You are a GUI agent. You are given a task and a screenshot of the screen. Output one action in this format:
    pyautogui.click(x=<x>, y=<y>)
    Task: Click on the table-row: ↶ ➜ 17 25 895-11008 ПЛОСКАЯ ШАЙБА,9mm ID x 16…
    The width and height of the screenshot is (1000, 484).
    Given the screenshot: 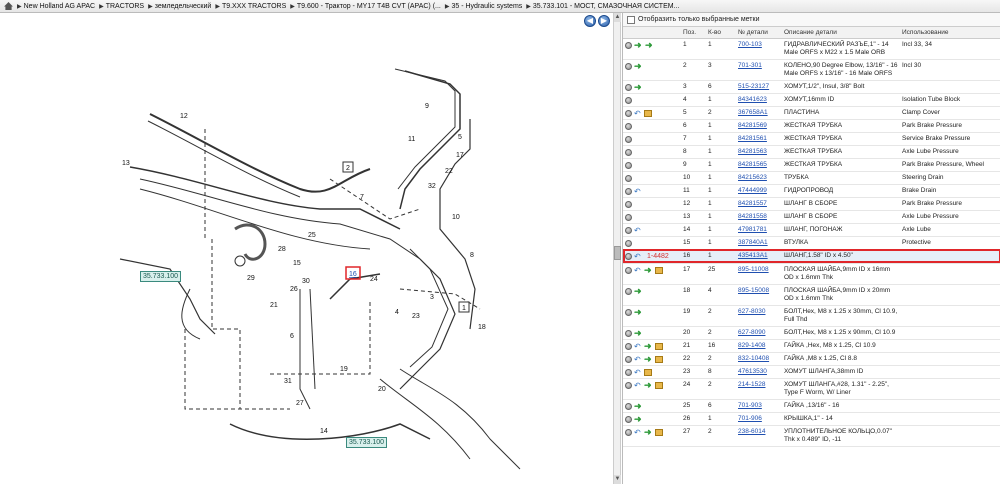 What is the action you would take?
    pyautogui.click(x=811, y=274)
    